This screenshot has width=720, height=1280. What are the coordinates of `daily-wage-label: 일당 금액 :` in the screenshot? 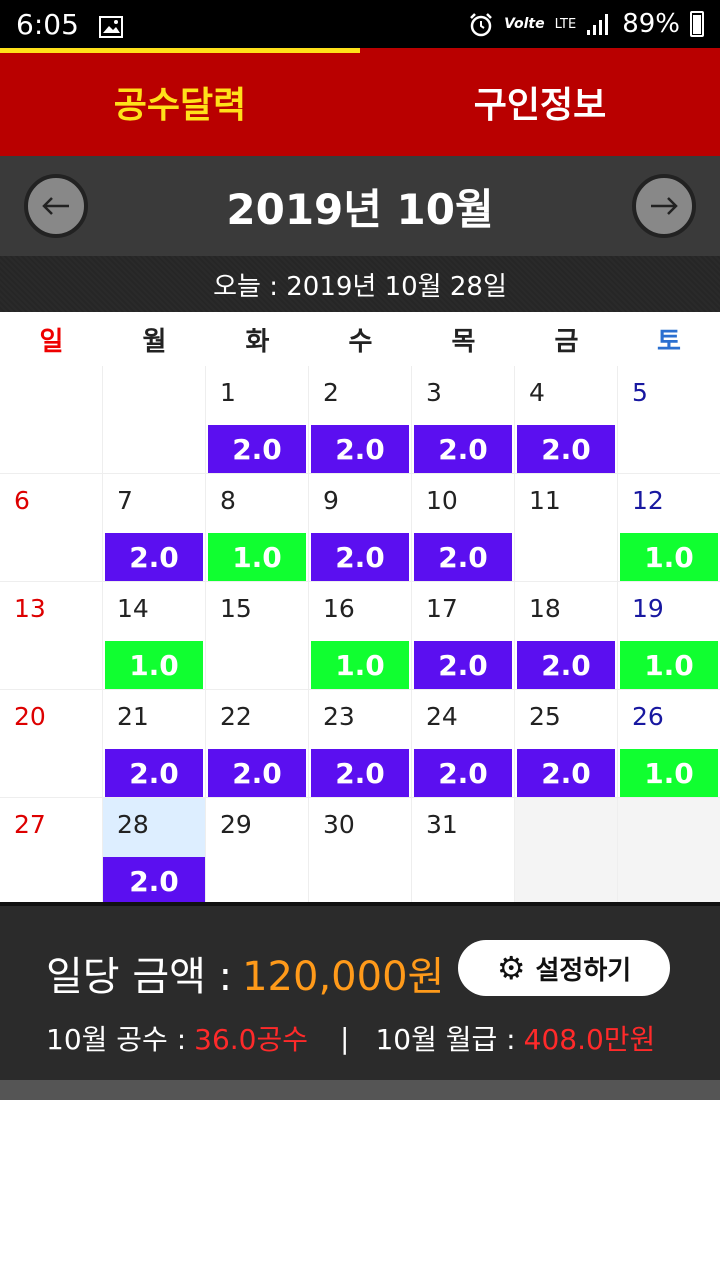 It's located at (139, 977).